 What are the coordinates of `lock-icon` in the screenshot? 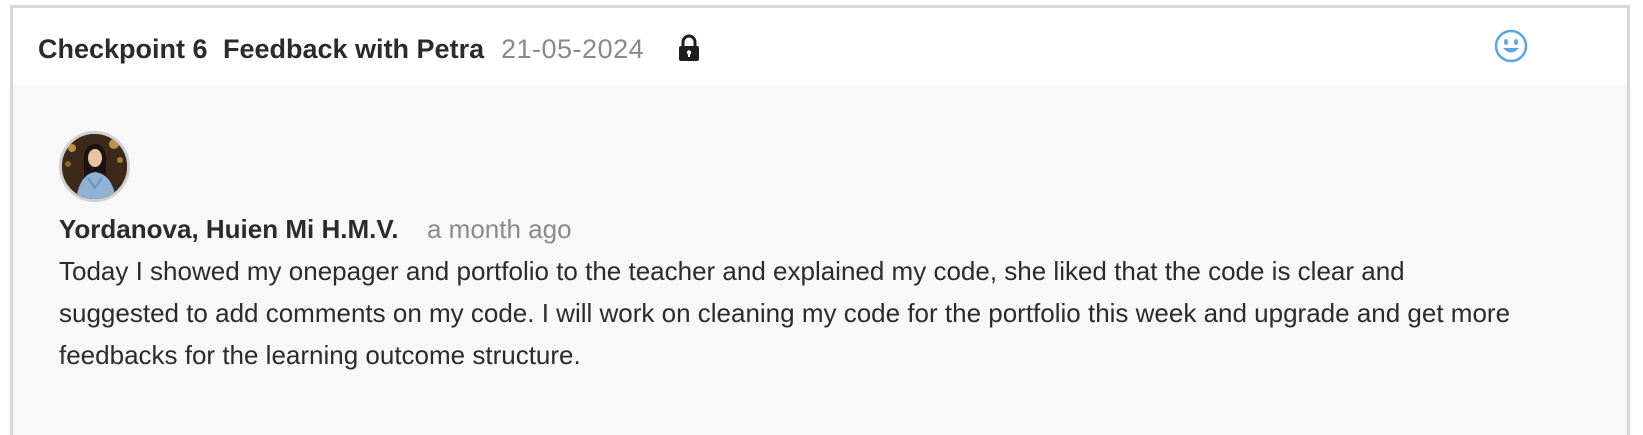 It's located at (689, 48).